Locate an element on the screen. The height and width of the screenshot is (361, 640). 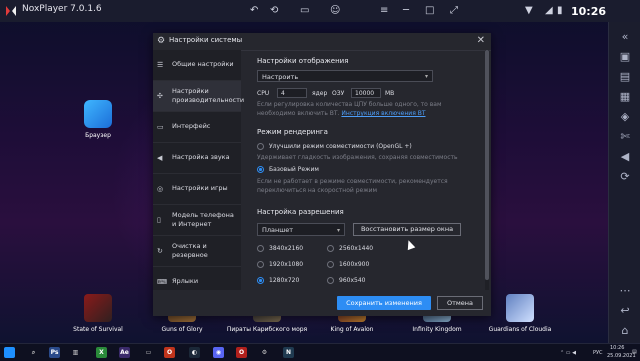
window-title: NoxPlayer 7.0.1.6 is located at coordinates (62, 9).